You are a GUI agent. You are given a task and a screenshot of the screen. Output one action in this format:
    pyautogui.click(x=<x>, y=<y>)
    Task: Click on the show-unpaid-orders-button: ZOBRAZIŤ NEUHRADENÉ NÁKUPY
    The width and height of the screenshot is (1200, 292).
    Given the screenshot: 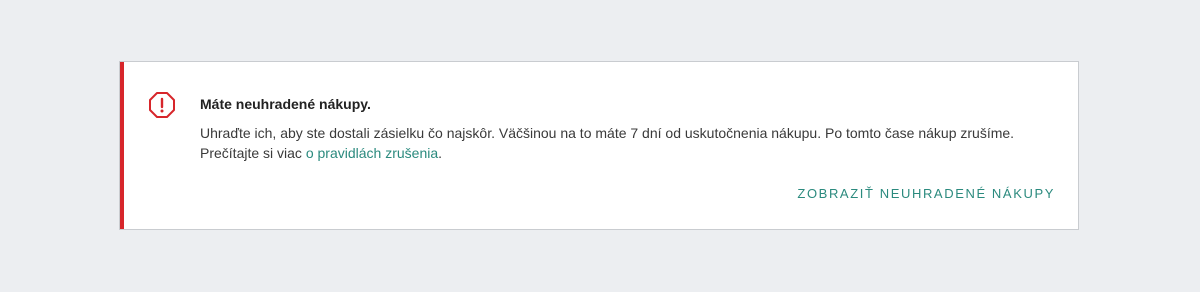 What is the action you would take?
    pyautogui.click(x=926, y=193)
    